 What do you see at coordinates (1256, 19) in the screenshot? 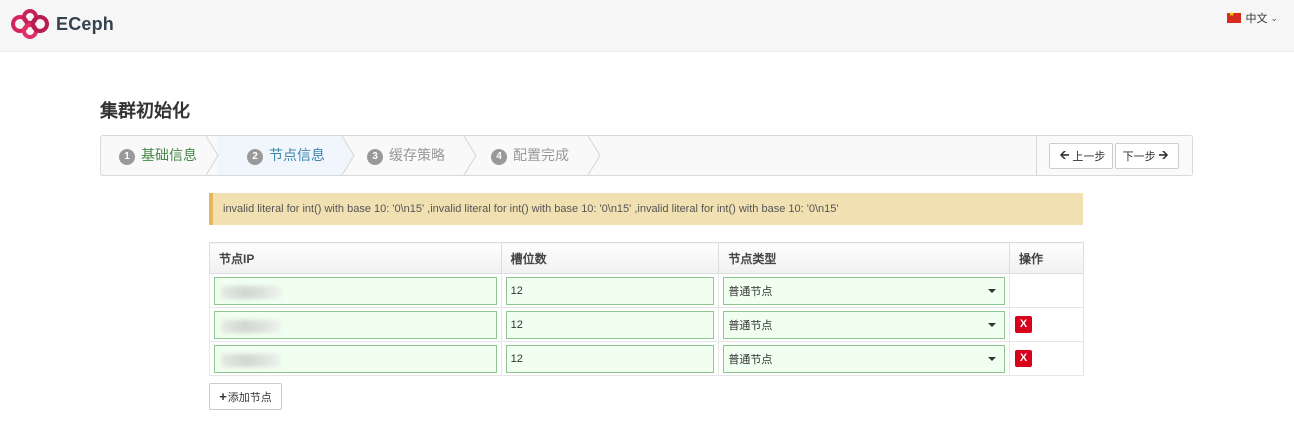
I see `language-label: 中文` at bounding box center [1256, 19].